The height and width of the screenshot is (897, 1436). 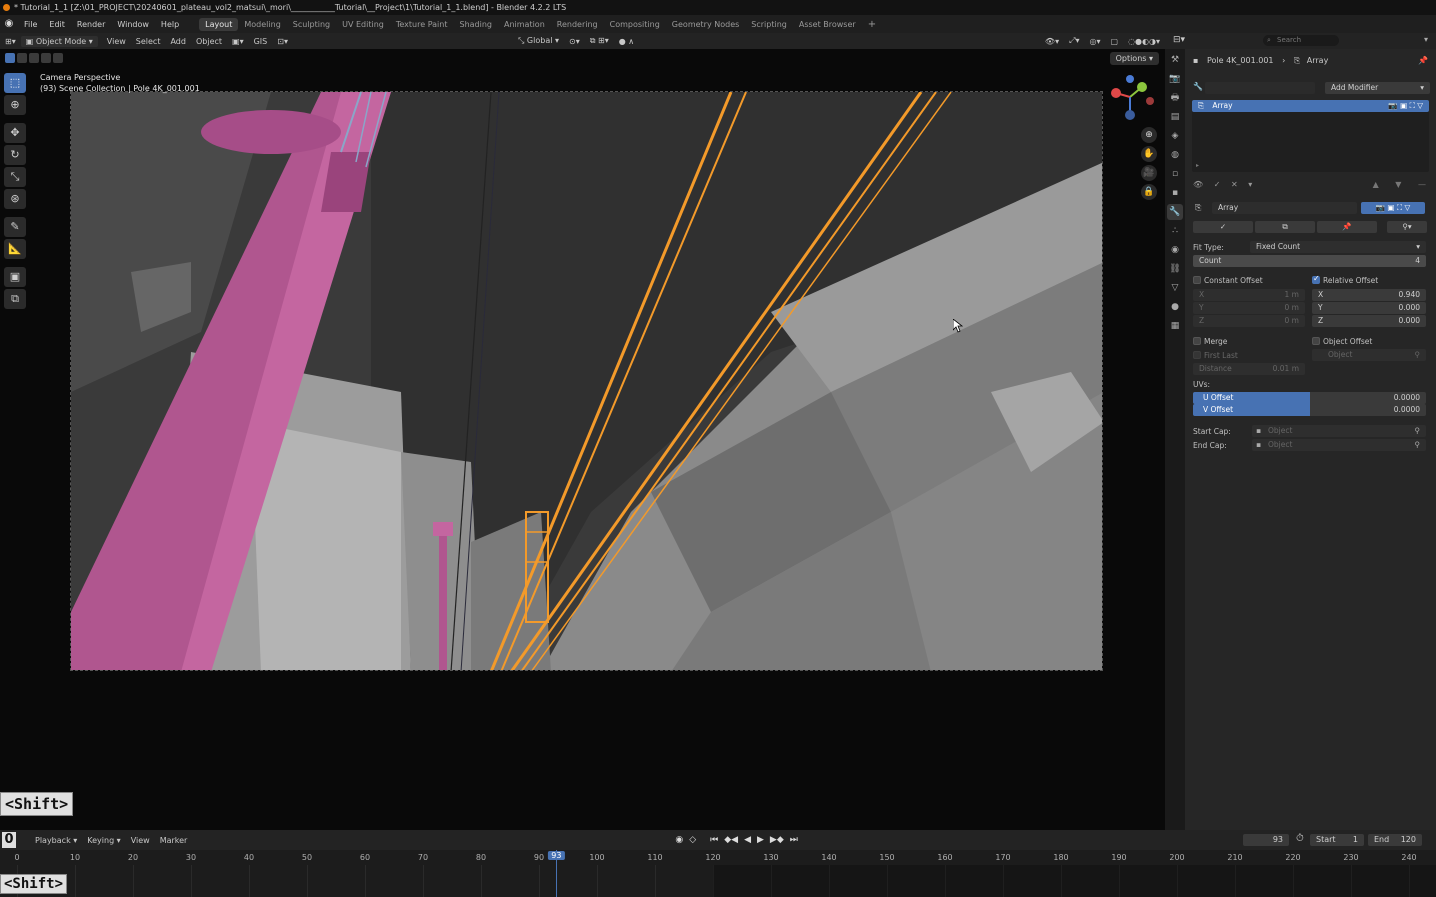 I want to click on select-subtract-icon, so click(x=34, y=58).